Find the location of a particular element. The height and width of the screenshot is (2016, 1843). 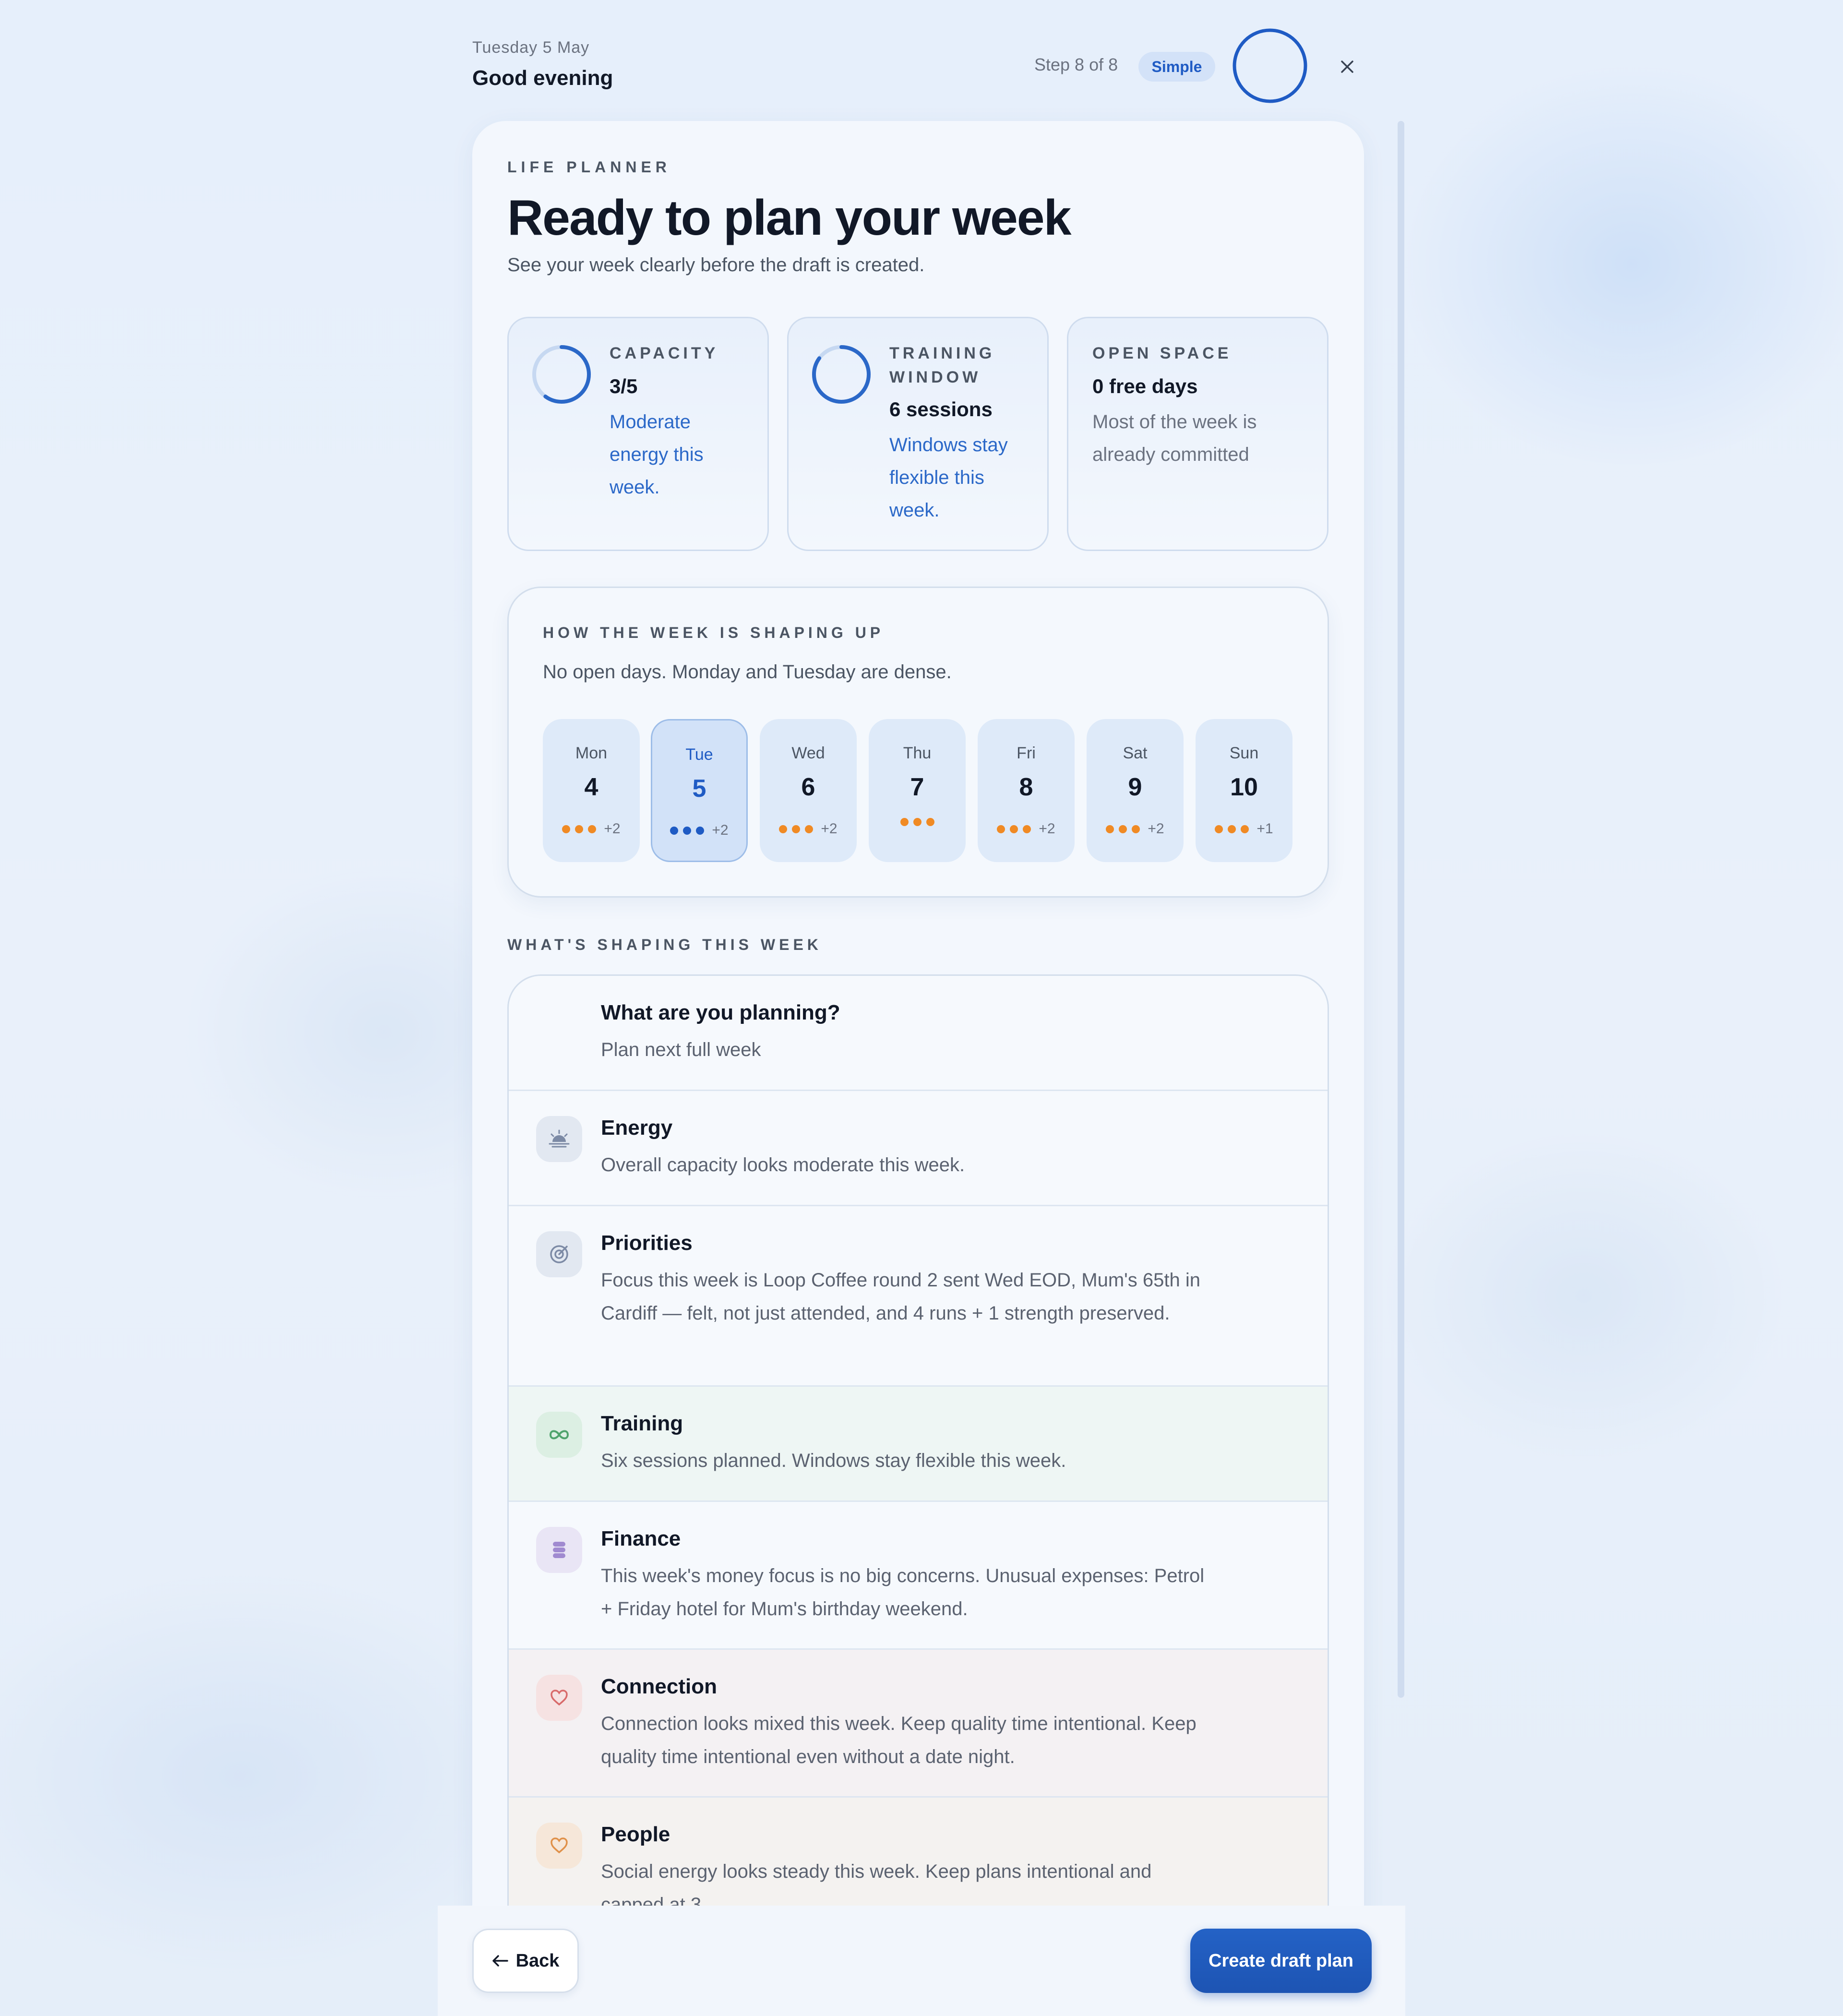

close-button is located at coordinates (1347, 67).